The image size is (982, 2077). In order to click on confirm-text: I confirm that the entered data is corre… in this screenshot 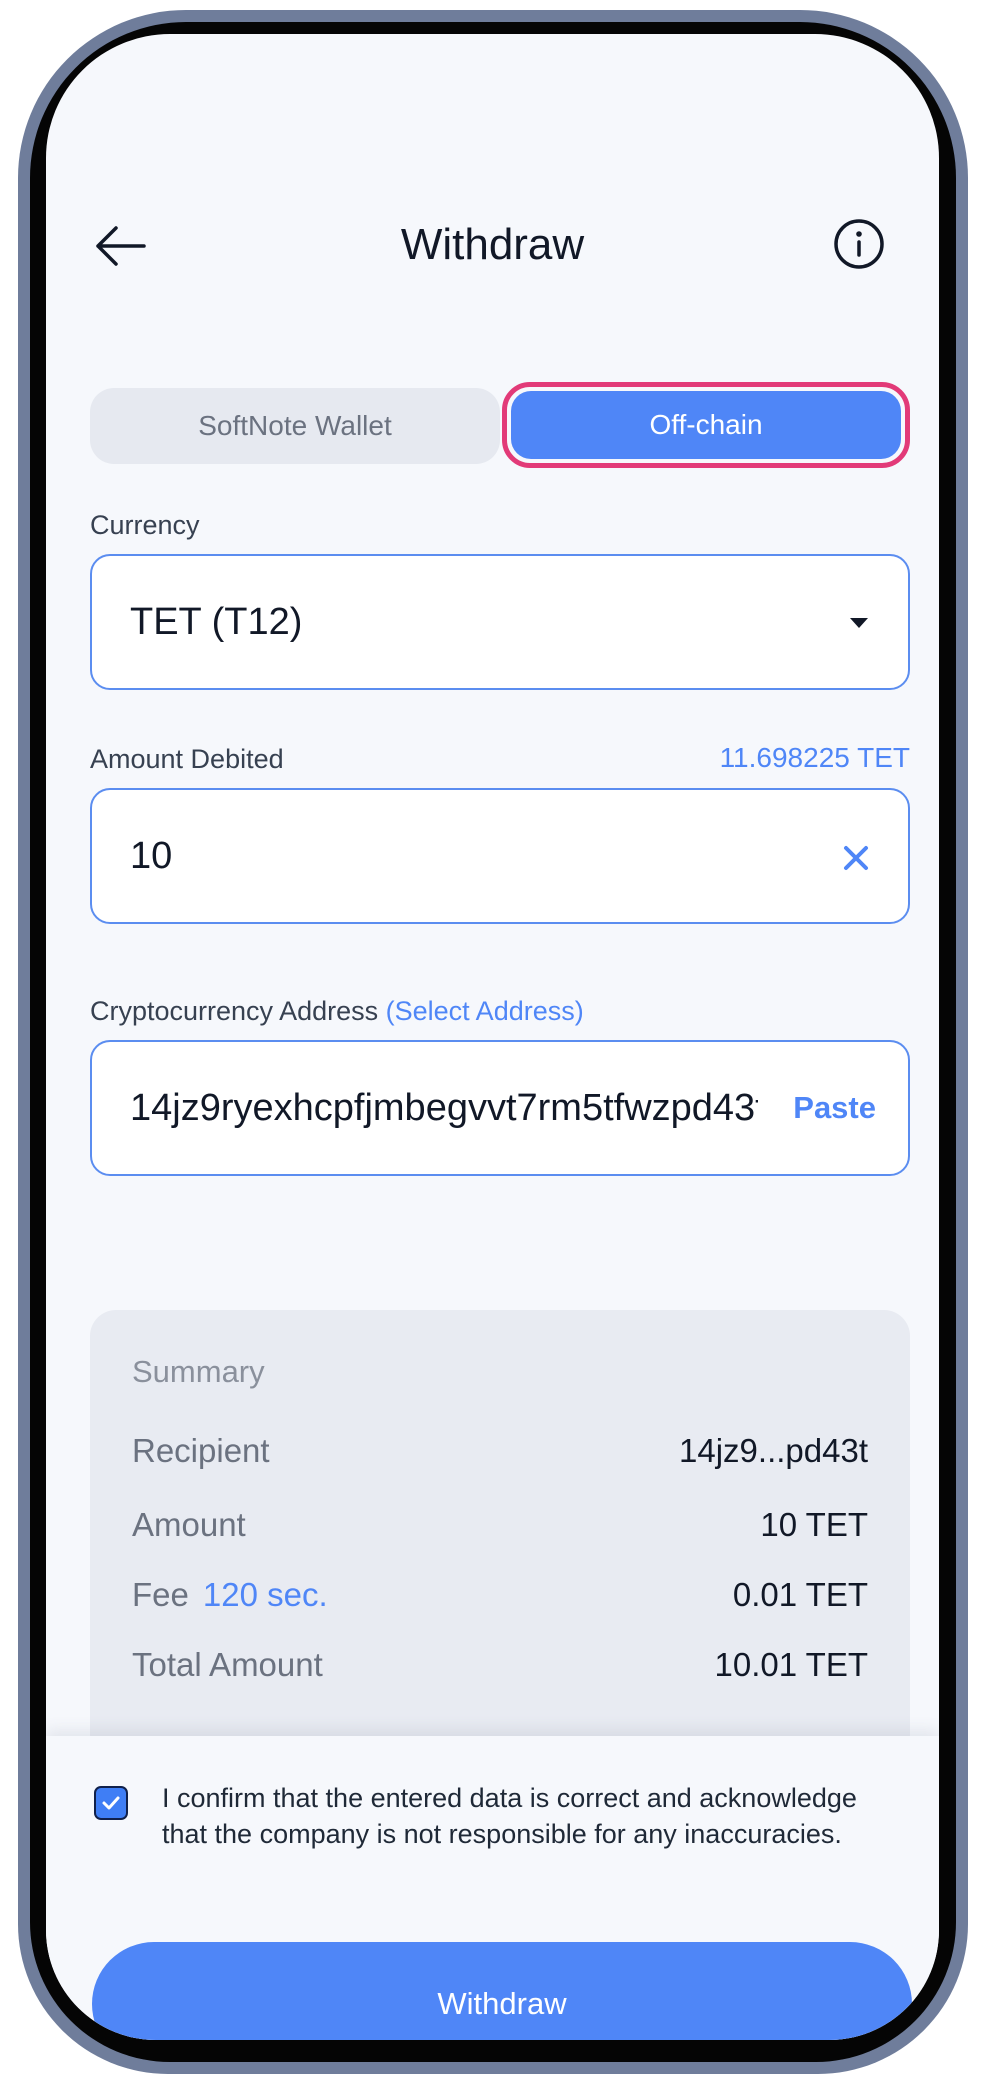, I will do `click(522, 1816)`.